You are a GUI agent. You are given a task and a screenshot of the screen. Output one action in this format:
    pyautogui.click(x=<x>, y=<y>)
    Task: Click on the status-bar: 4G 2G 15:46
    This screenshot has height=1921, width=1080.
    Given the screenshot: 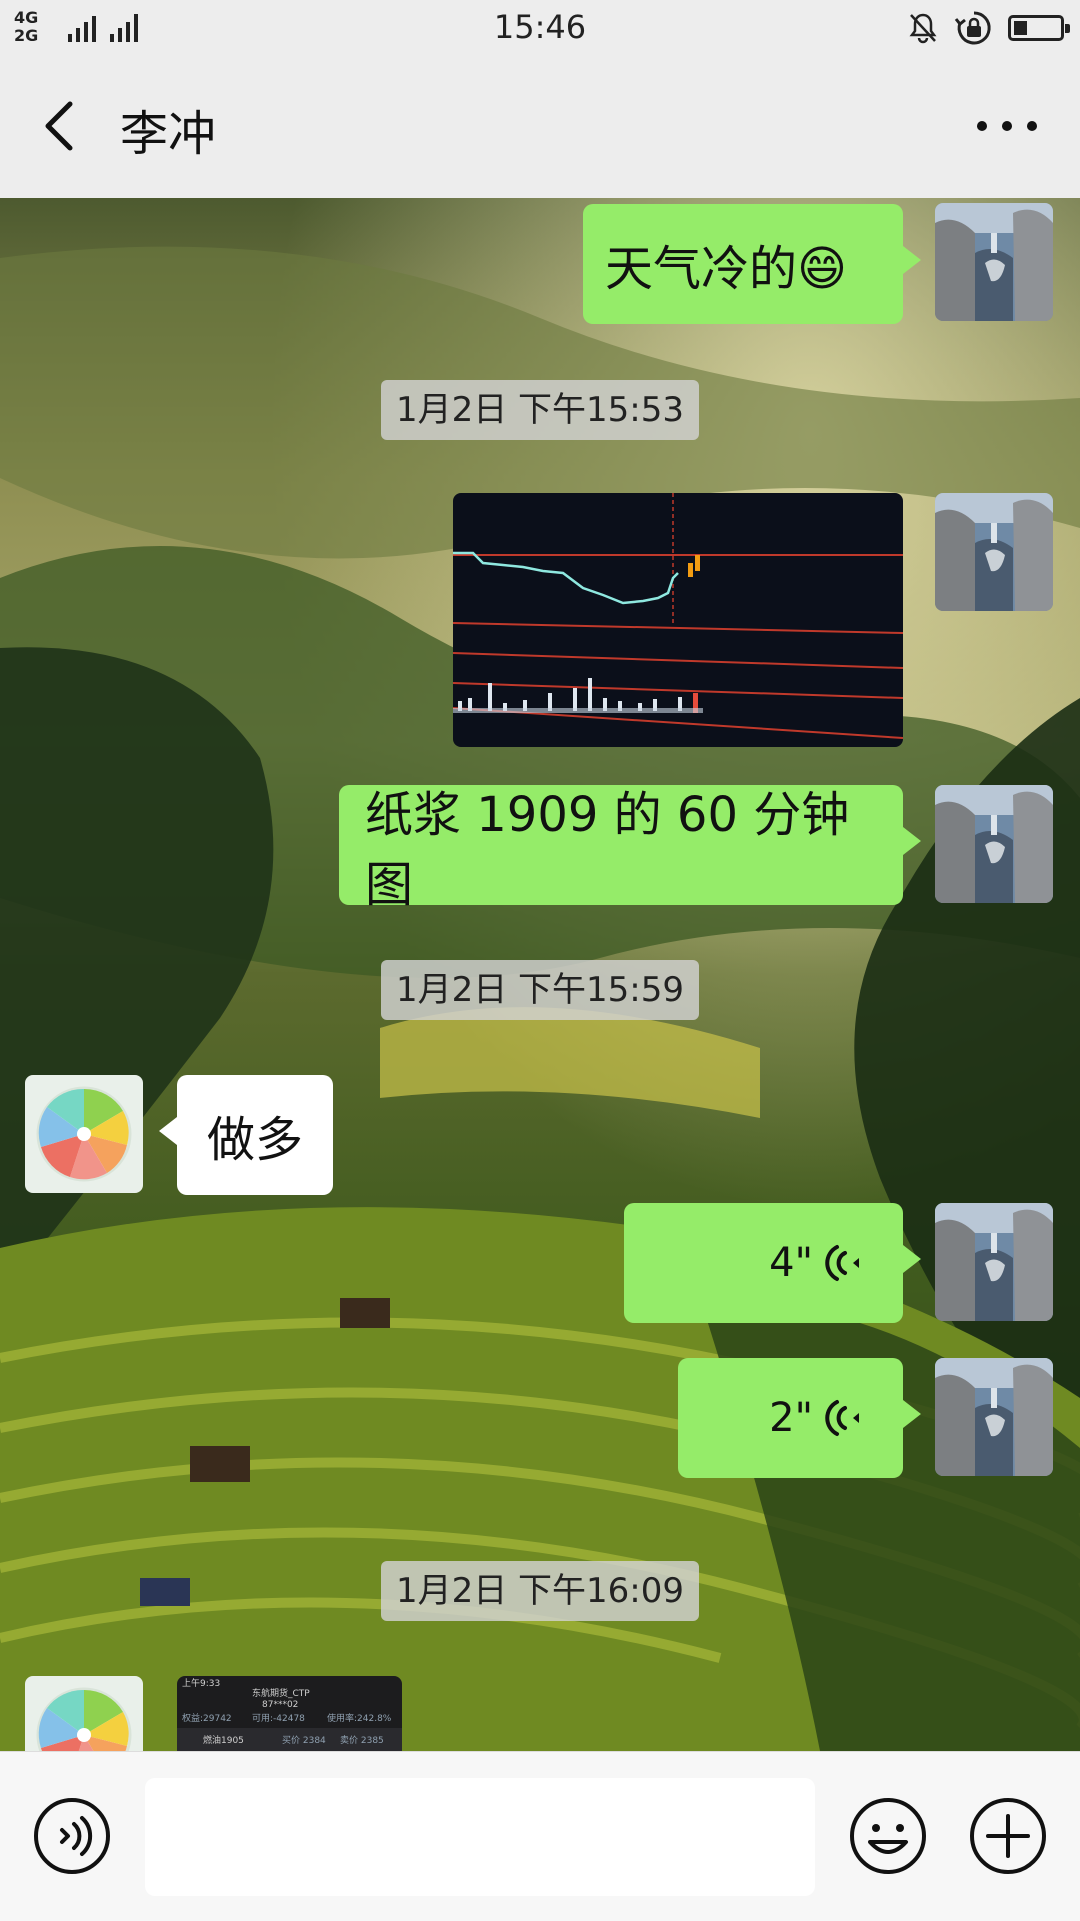 What is the action you would take?
    pyautogui.click(x=540, y=28)
    